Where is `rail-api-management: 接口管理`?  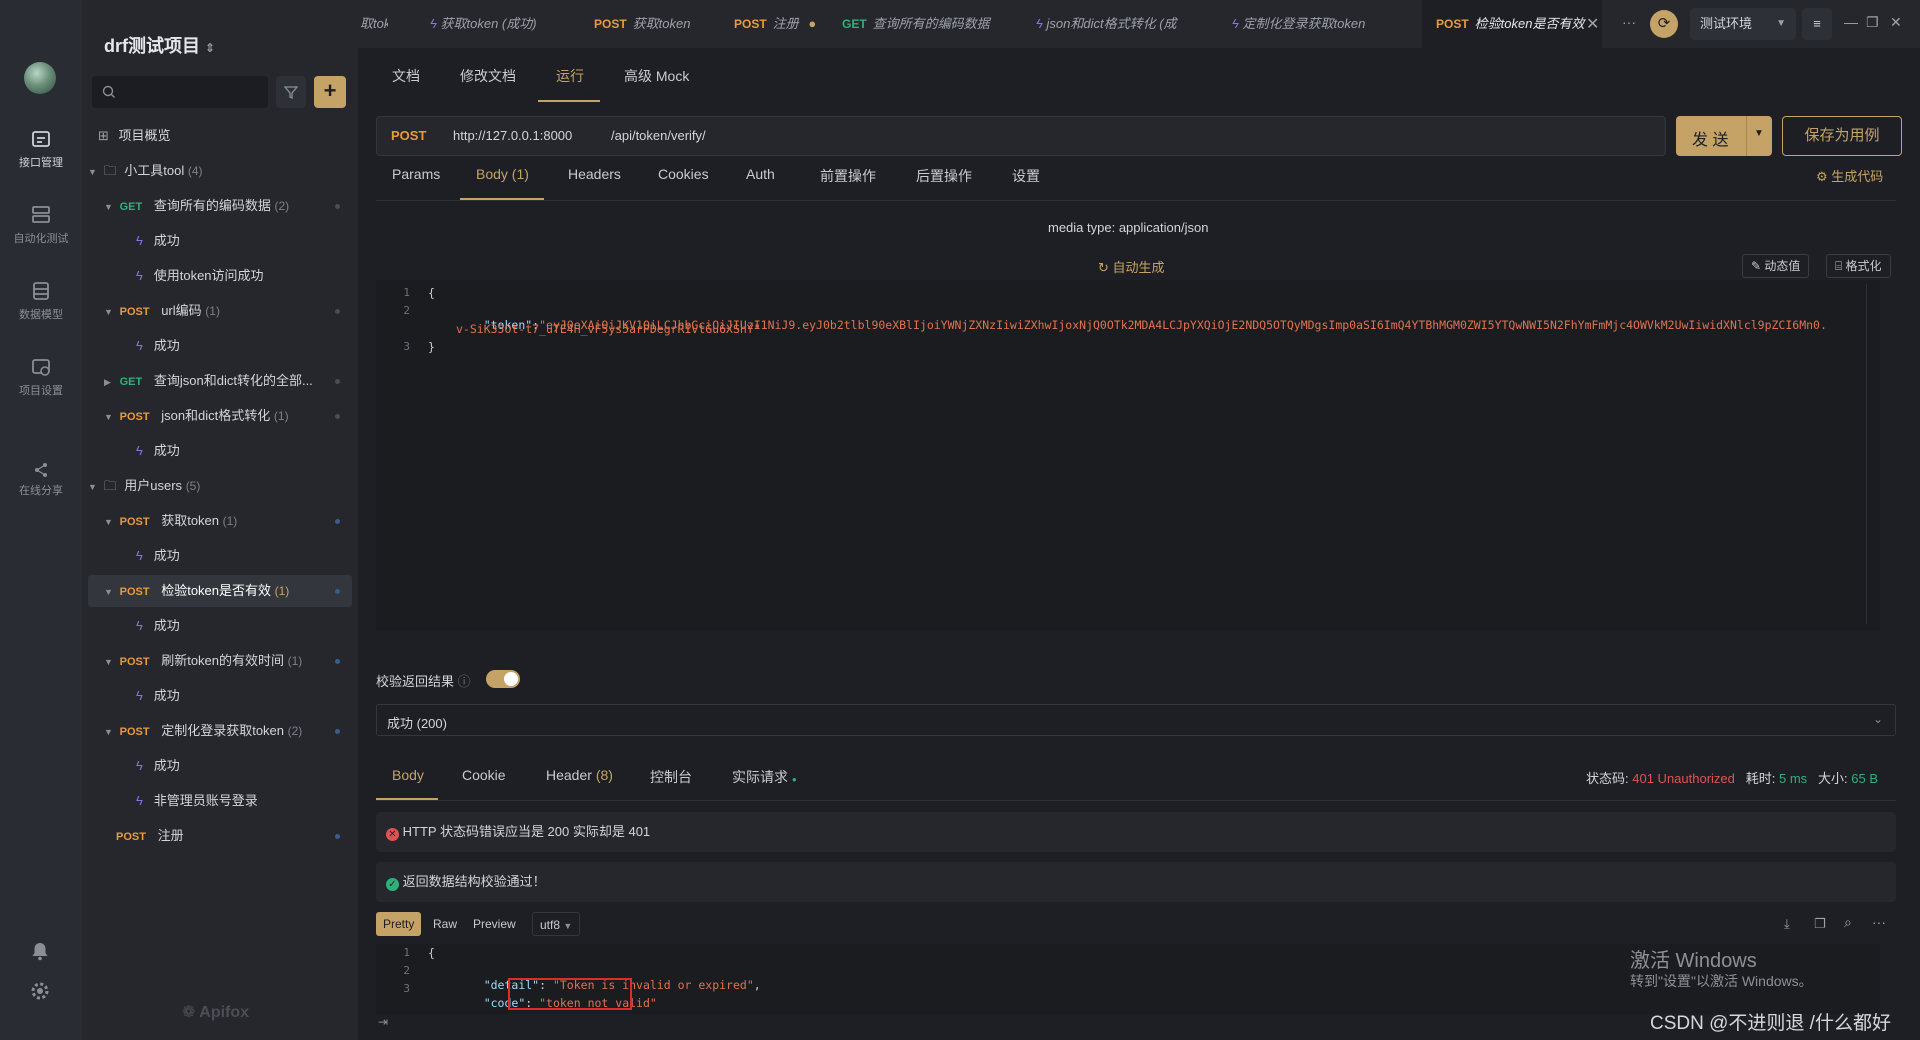
rail-api-management: 接口管理 is located at coordinates (41, 149).